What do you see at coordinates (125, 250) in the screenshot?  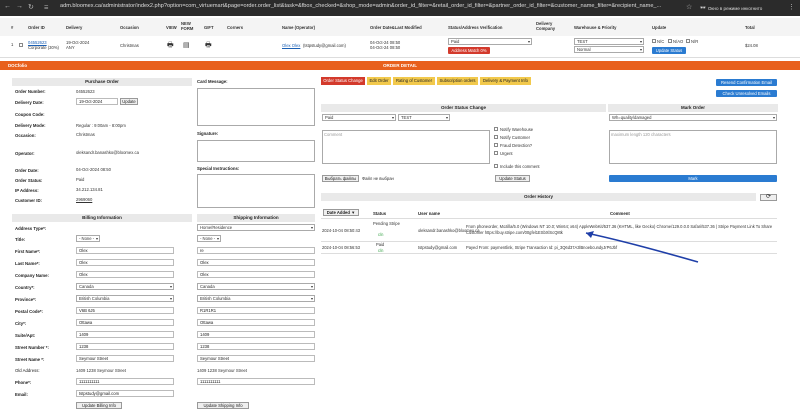 I see `billing-first-name-input: Olex` at bounding box center [125, 250].